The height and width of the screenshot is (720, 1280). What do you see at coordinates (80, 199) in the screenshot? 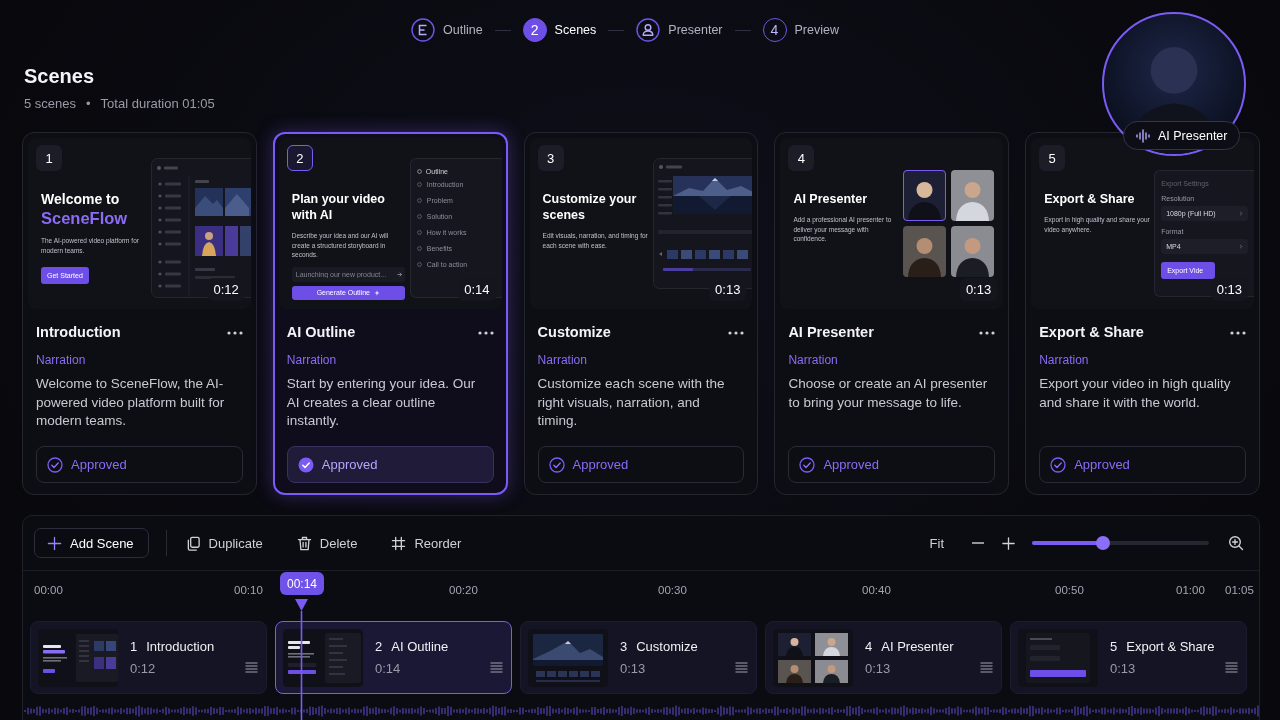
I see `preview-heading: Welcome to` at bounding box center [80, 199].